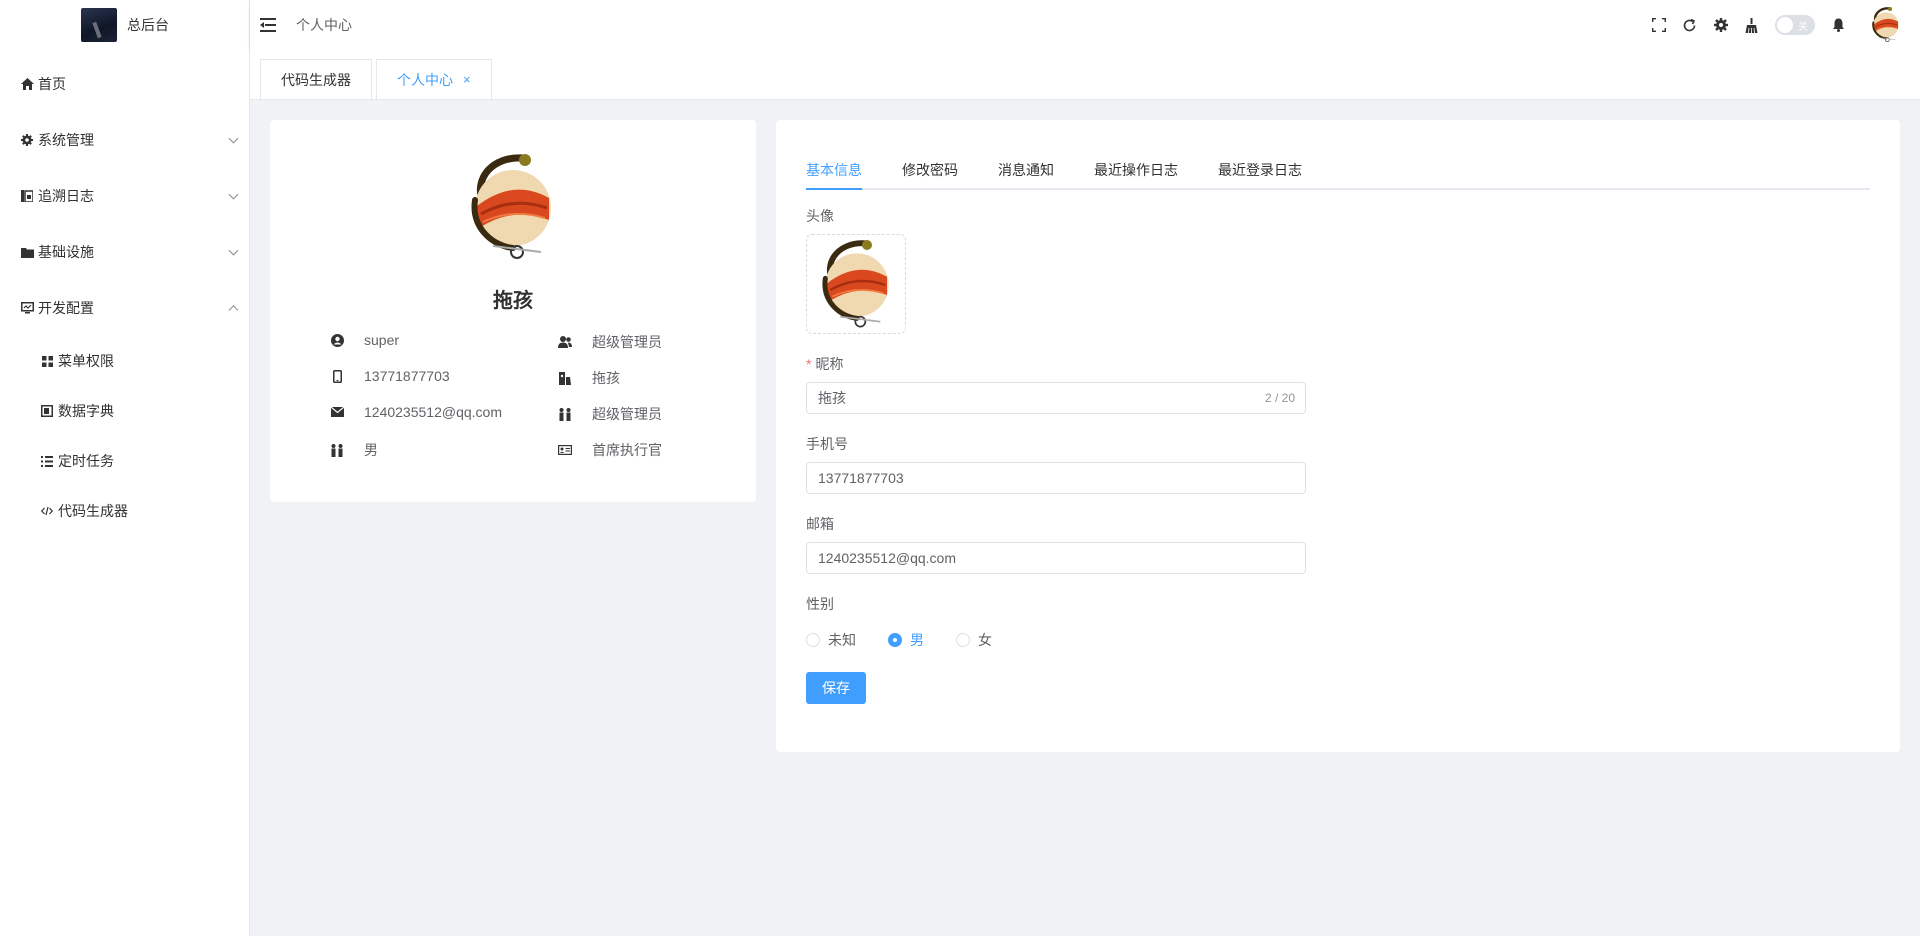 This screenshot has height=936, width=1920. I want to click on sidebar-subitem-label: 数据字典, so click(86, 411).